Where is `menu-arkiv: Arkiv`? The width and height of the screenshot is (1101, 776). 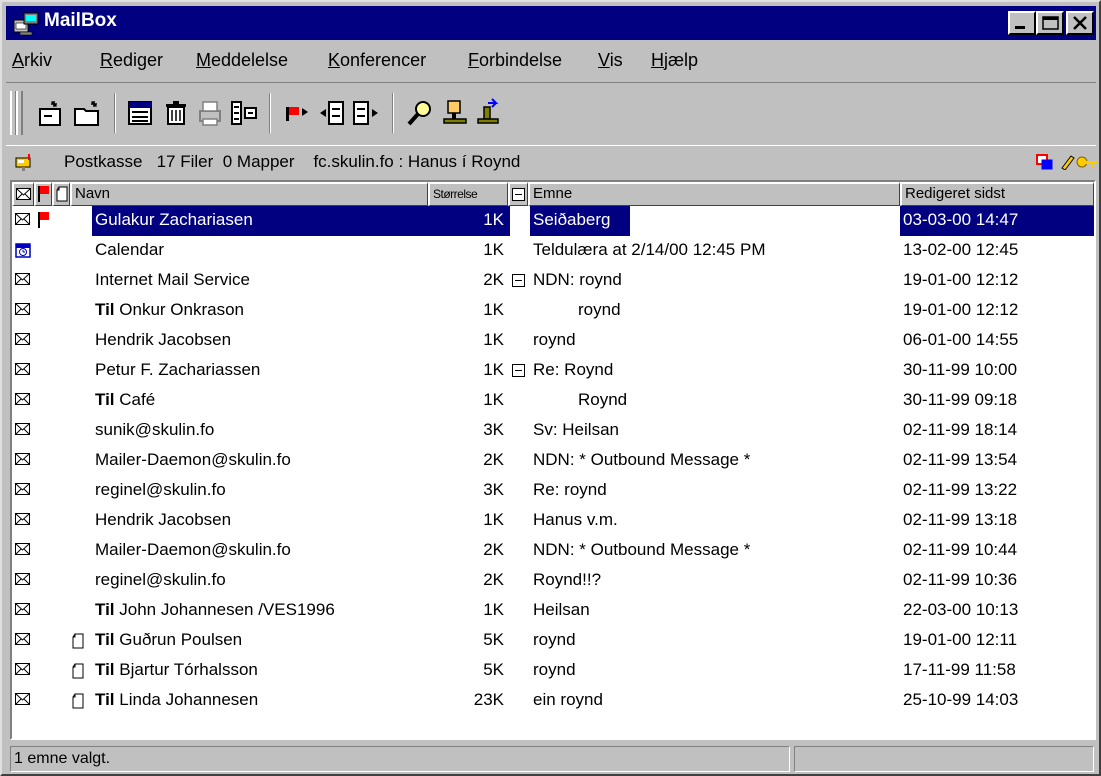 menu-arkiv: Arkiv is located at coordinates (32, 60).